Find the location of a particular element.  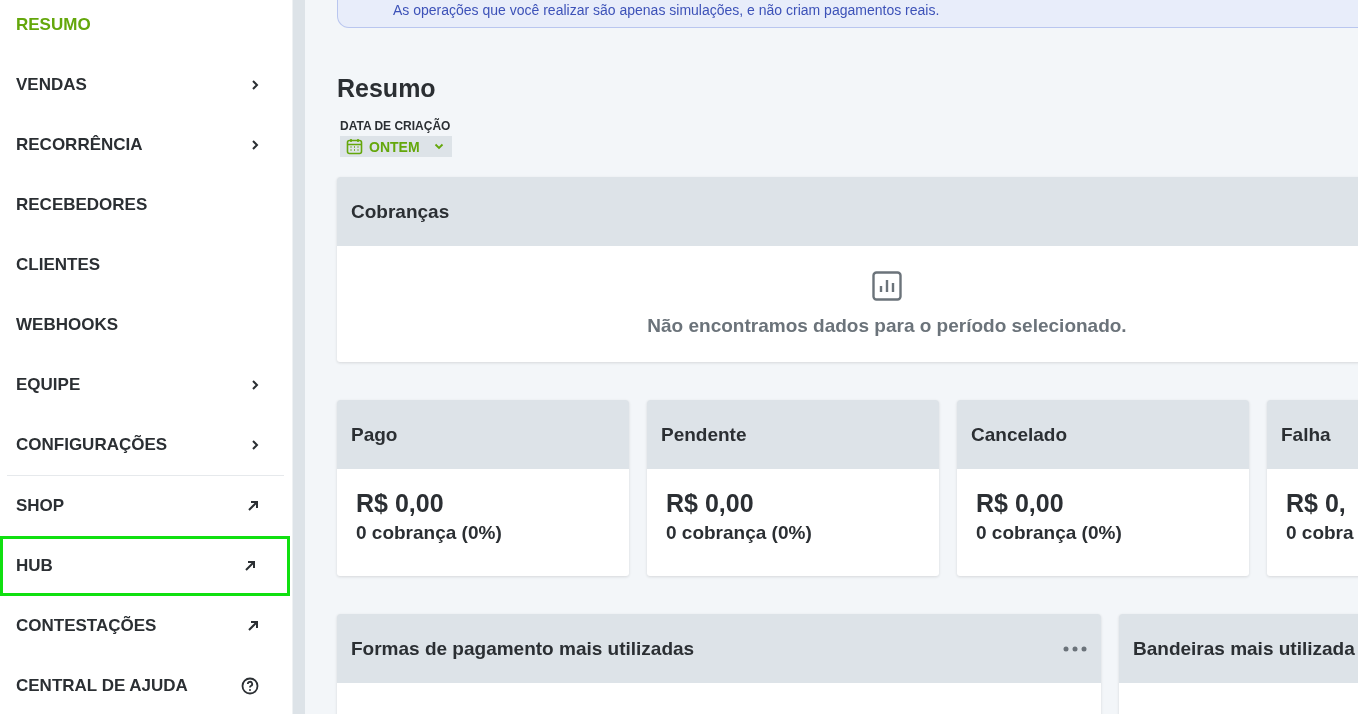

sidebar-item: HUB is located at coordinates (145, 566).